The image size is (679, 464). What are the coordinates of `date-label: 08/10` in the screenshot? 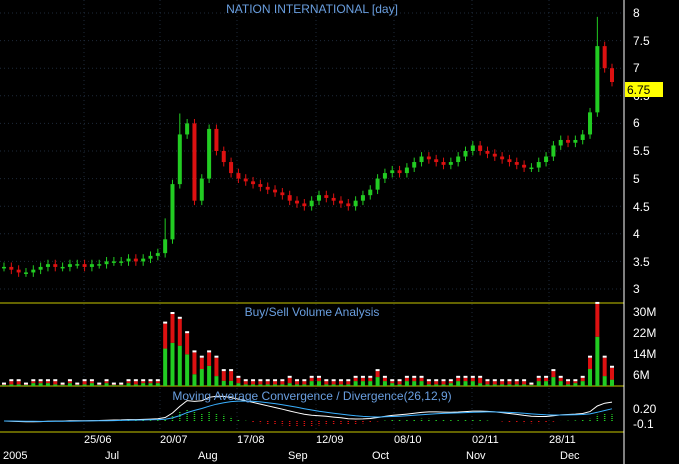 It's located at (408, 440).